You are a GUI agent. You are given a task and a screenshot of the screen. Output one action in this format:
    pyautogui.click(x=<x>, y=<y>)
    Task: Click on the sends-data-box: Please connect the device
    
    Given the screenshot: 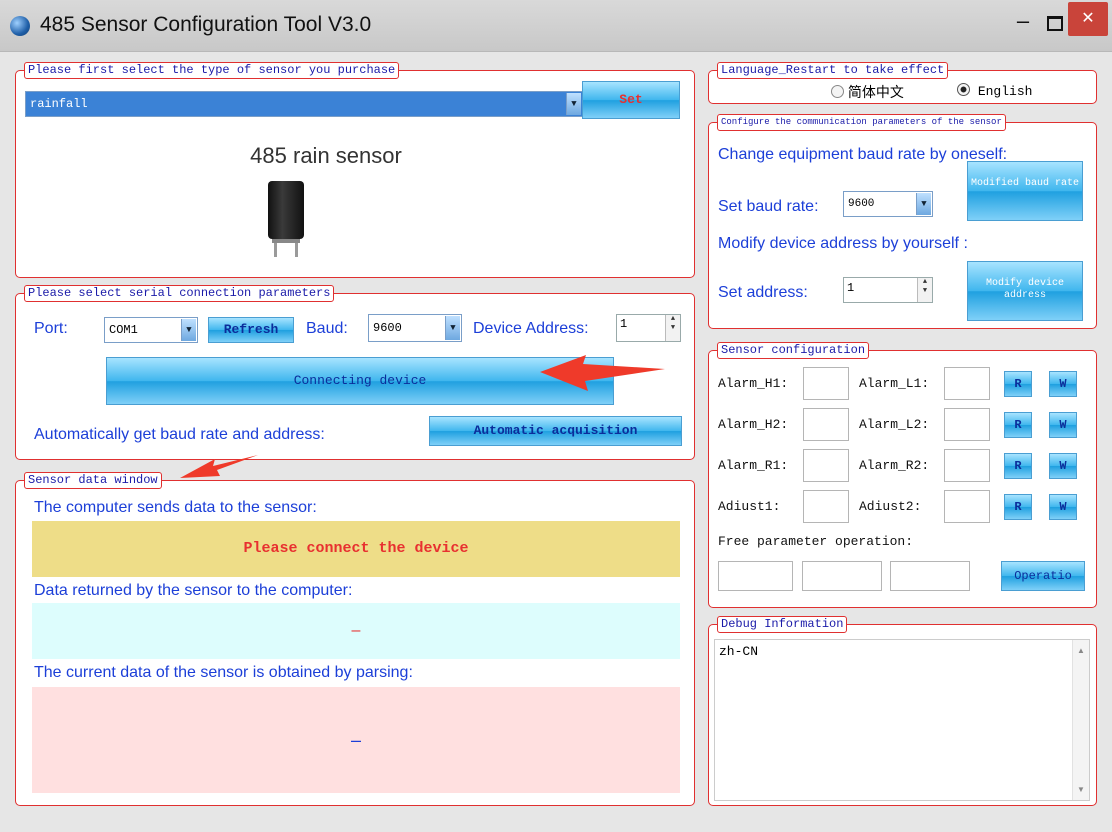 What is the action you would take?
    pyautogui.click(x=356, y=549)
    